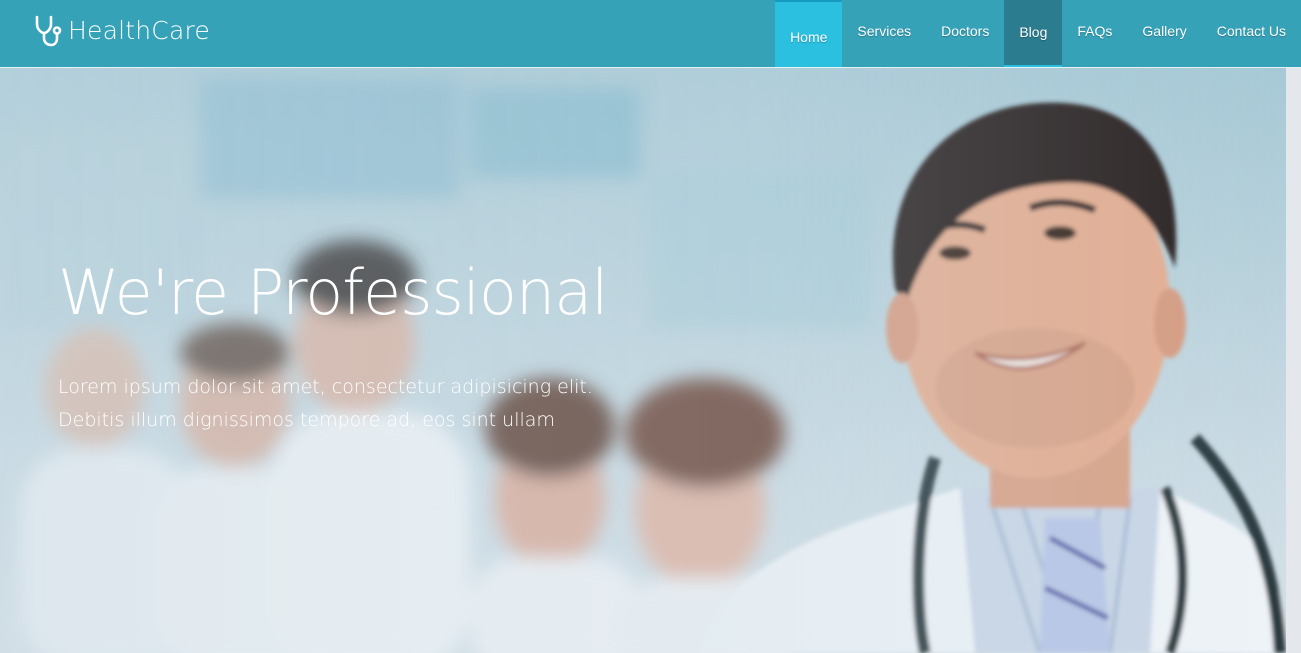 This screenshot has width=1301, height=653. I want to click on nav-item-doctors: Doctors, so click(965, 33).